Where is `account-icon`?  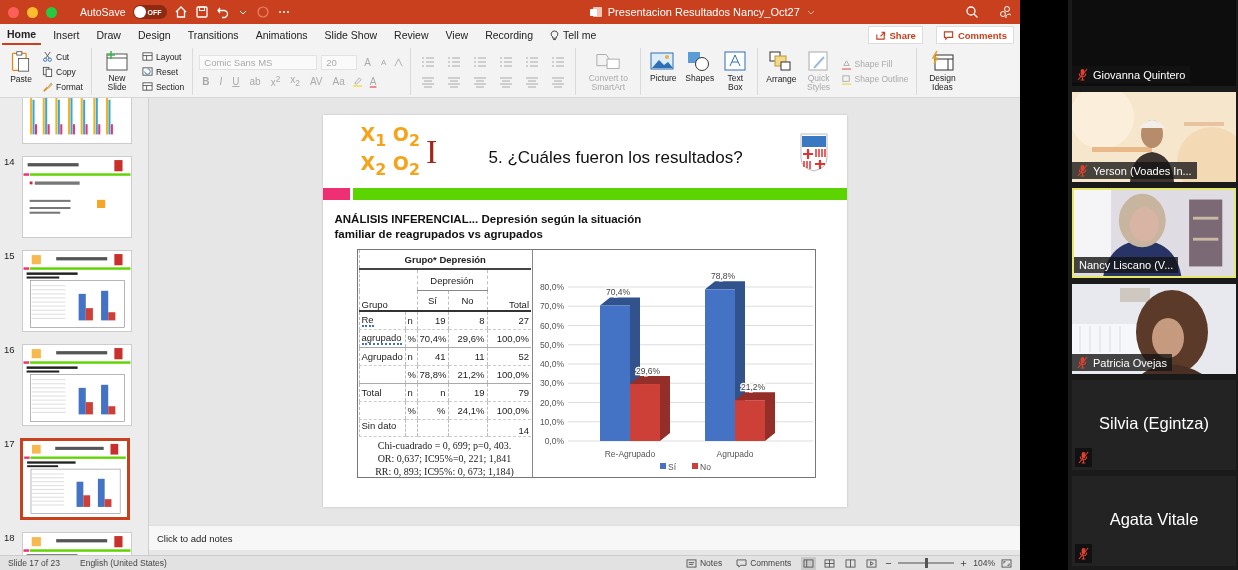
account-icon is located at coordinates (1005, 12).